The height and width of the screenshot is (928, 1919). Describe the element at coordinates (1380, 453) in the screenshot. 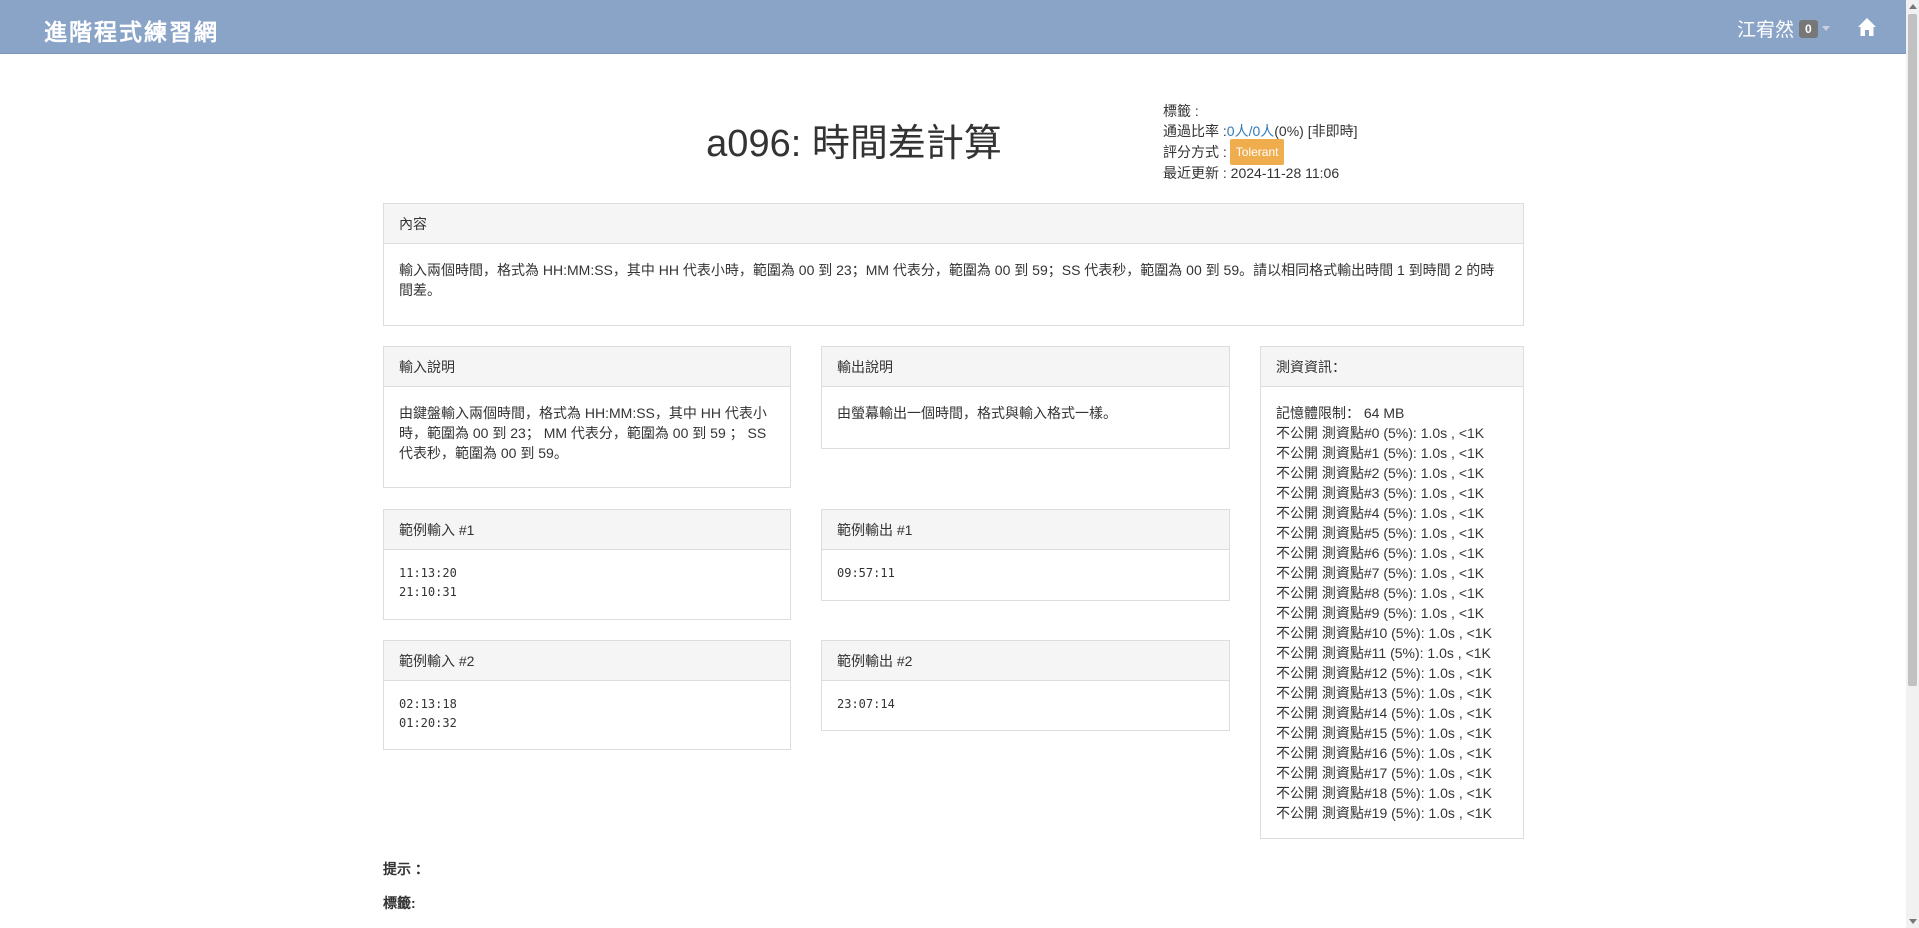

I see `testdata-item: 不公開 測資點#1 (5%): 1.0s , <1K` at that location.